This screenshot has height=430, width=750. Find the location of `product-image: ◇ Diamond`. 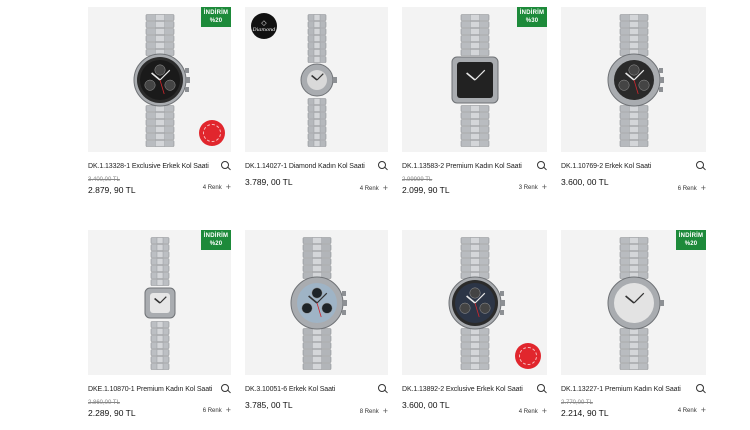

product-image: ◇ Diamond is located at coordinates (316, 79).